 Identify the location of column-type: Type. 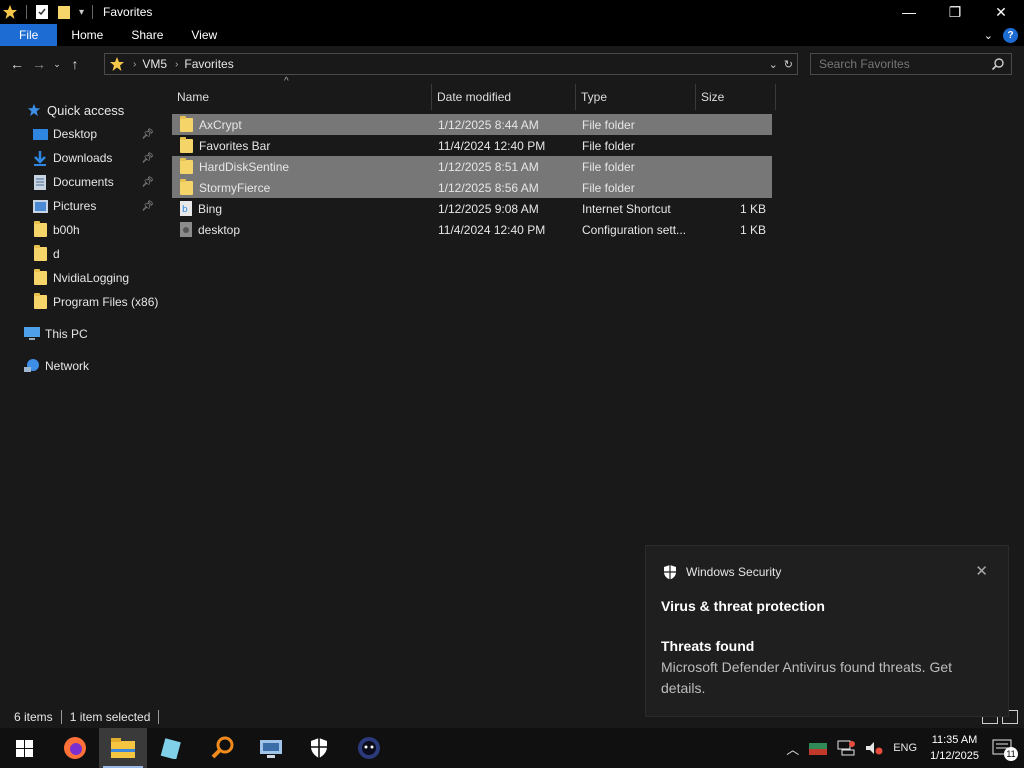
(636, 97).